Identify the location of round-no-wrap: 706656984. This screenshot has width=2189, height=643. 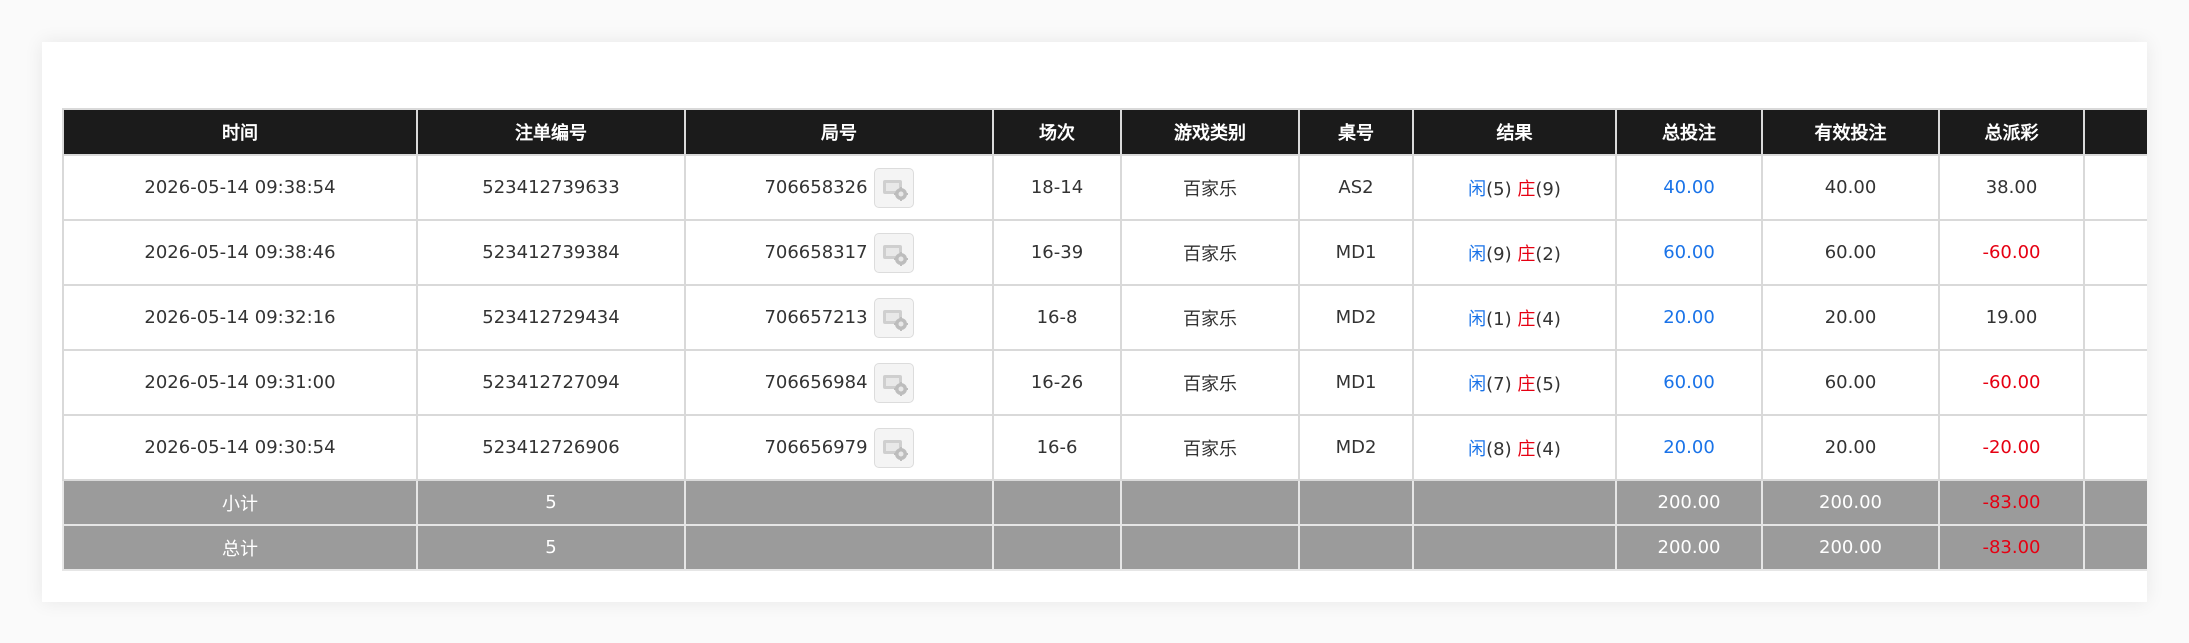
(839, 382).